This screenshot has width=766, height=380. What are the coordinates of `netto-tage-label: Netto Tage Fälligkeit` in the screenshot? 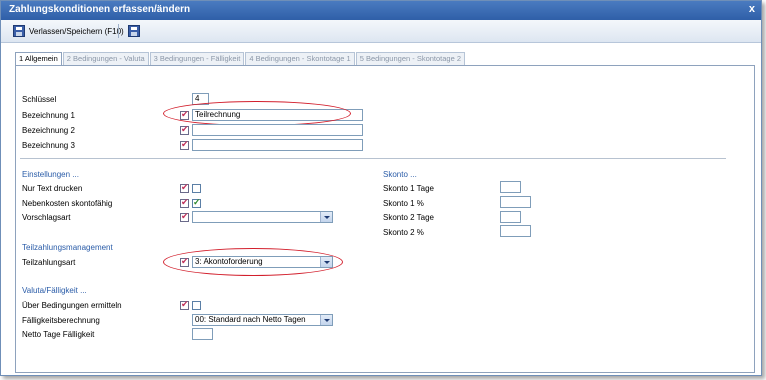 It's located at (58, 334).